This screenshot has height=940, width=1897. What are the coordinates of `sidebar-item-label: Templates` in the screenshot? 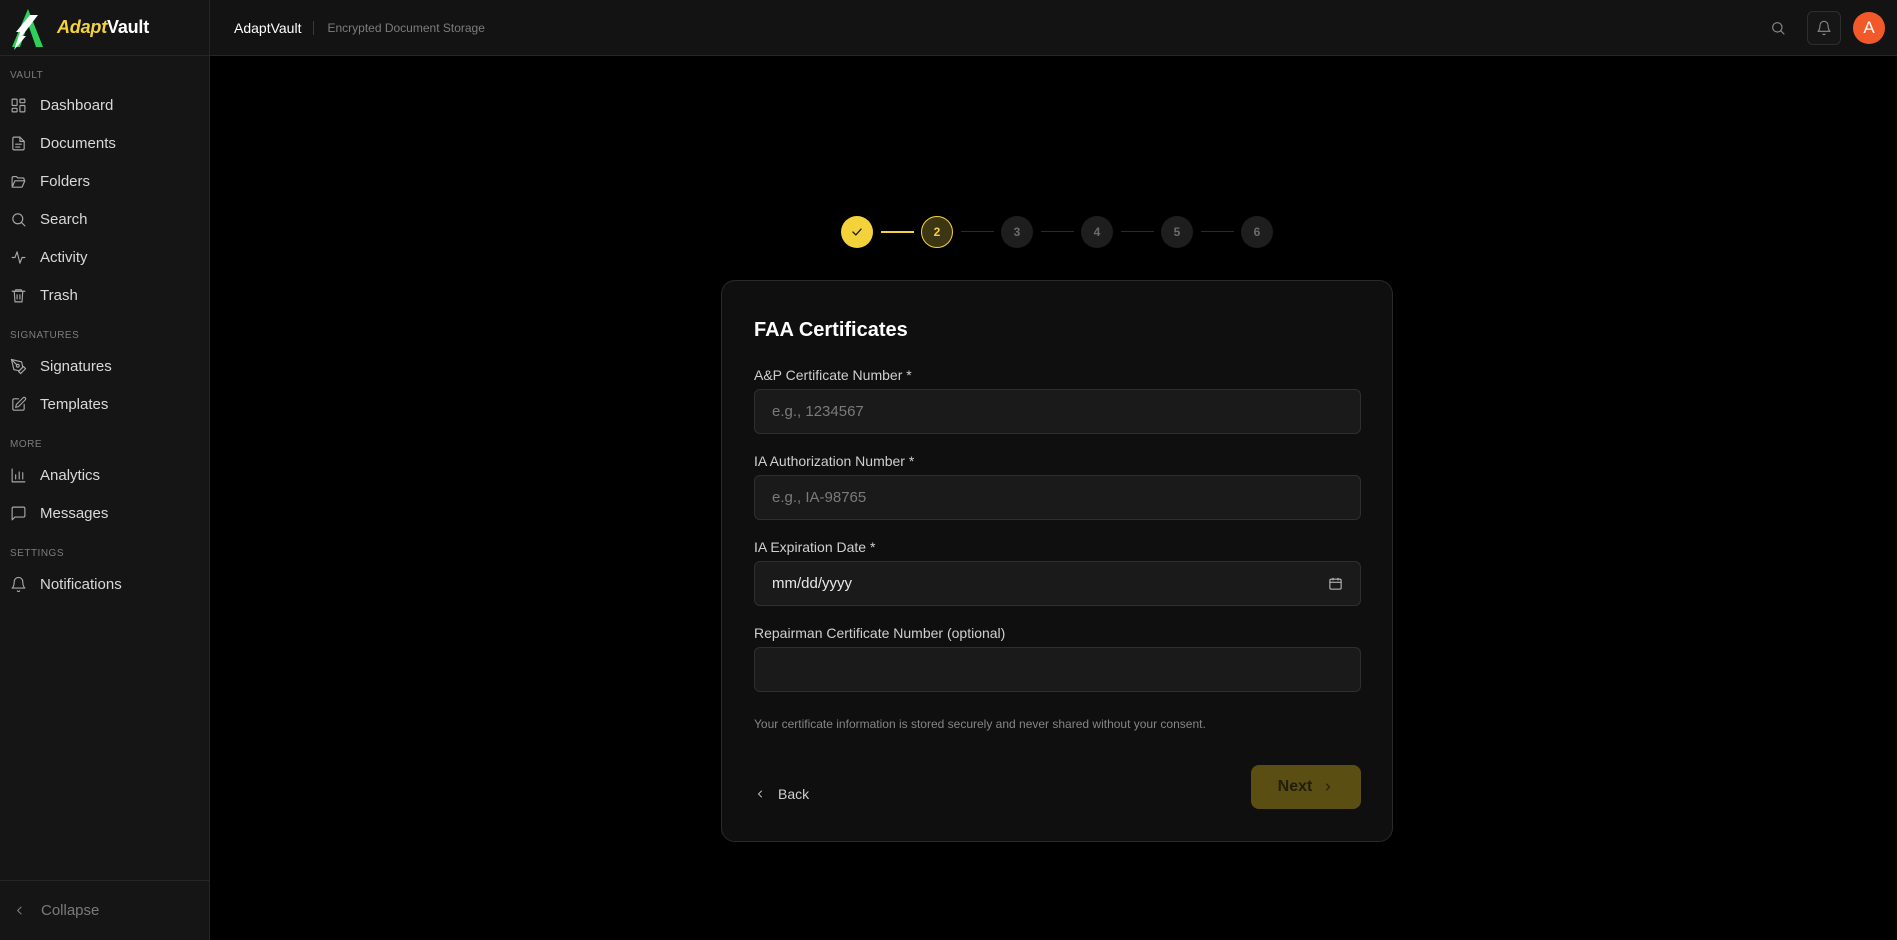 It's located at (74, 404).